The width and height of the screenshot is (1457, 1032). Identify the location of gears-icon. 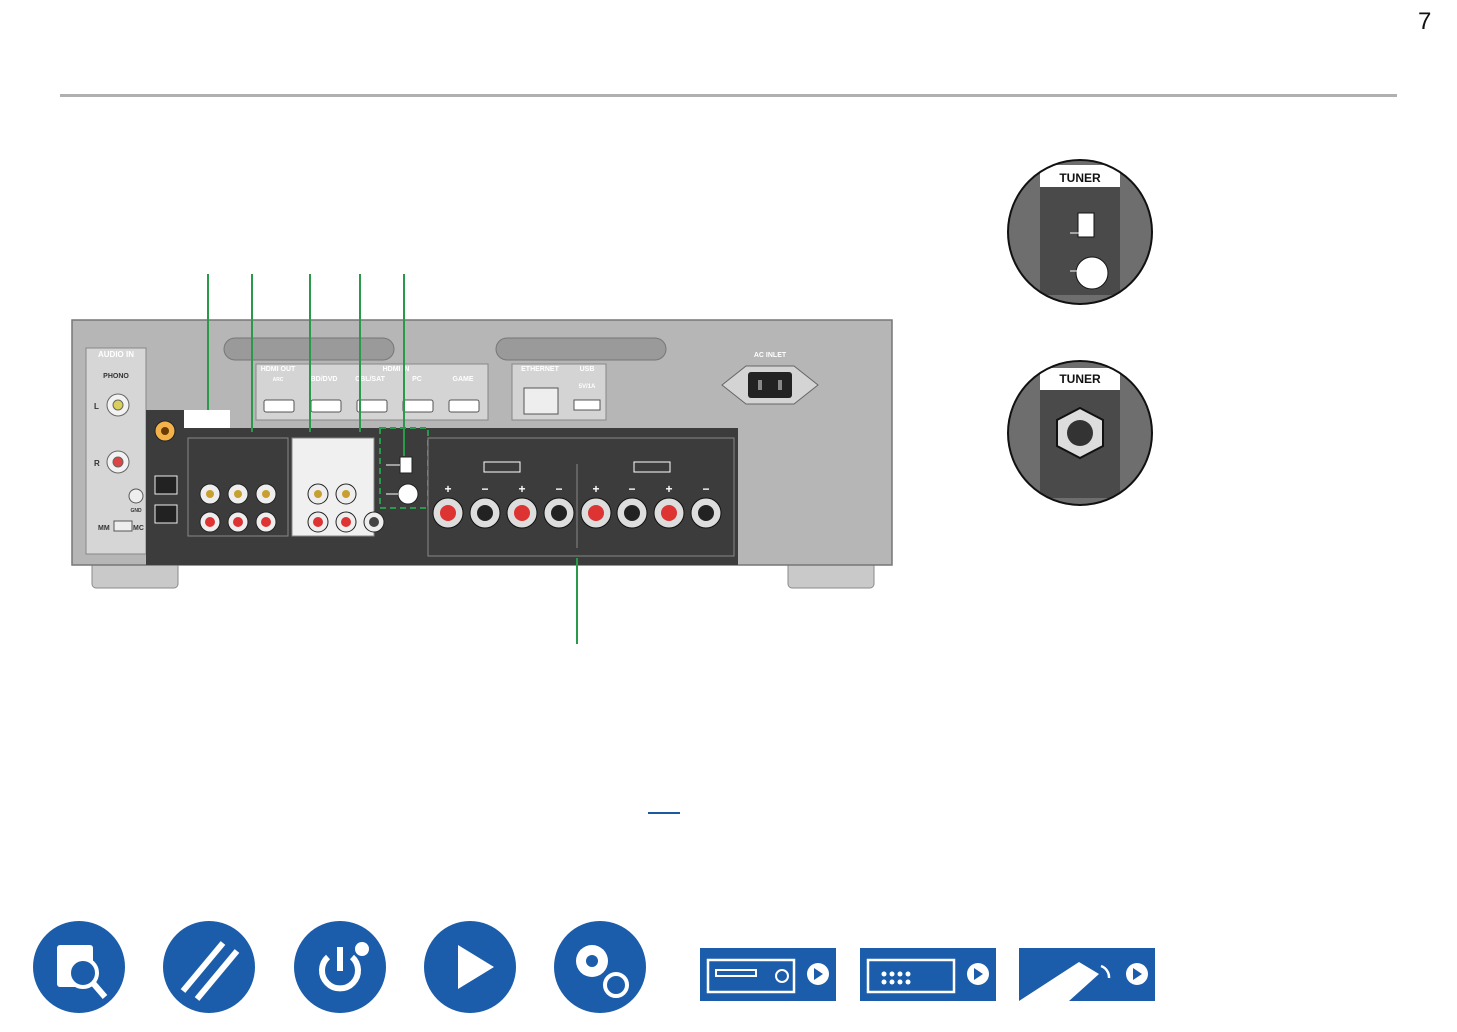
(600, 967).